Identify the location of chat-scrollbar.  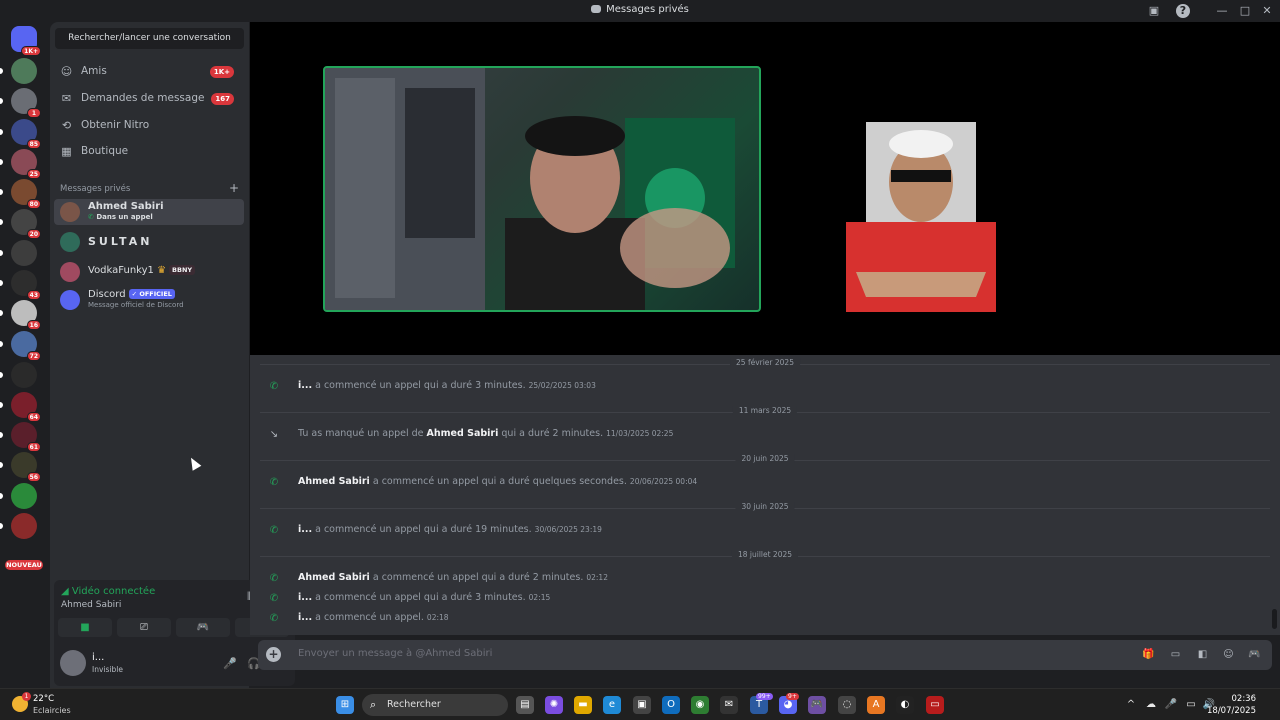
(1274, 619).